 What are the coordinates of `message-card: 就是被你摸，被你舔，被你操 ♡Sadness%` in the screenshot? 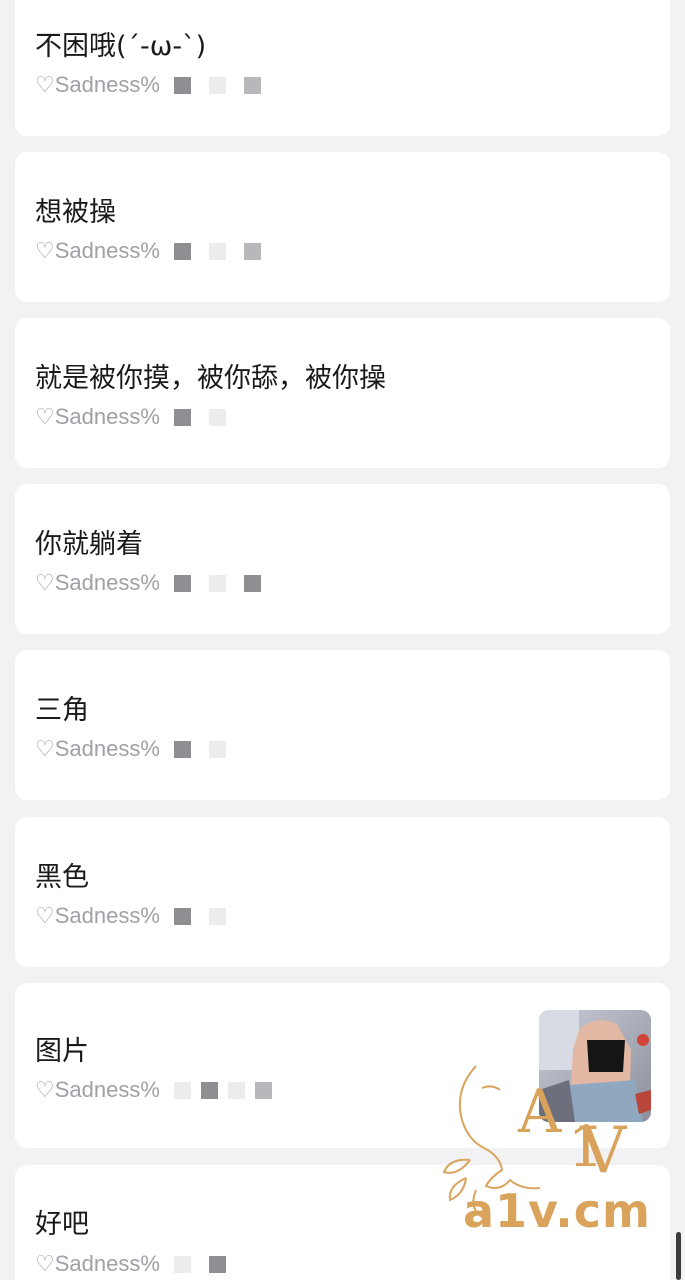 It's located at (342, 393).